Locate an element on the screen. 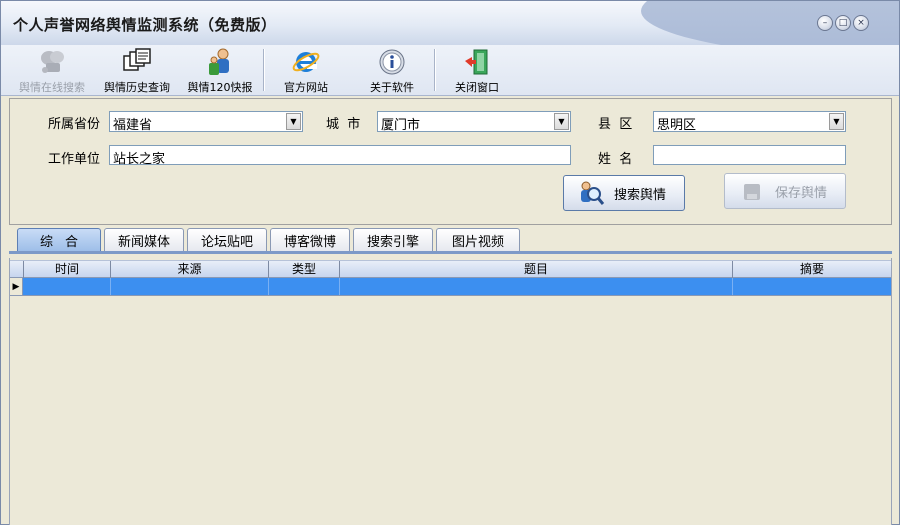  org-input: 站长之家 is located at coordinates (340, 156).